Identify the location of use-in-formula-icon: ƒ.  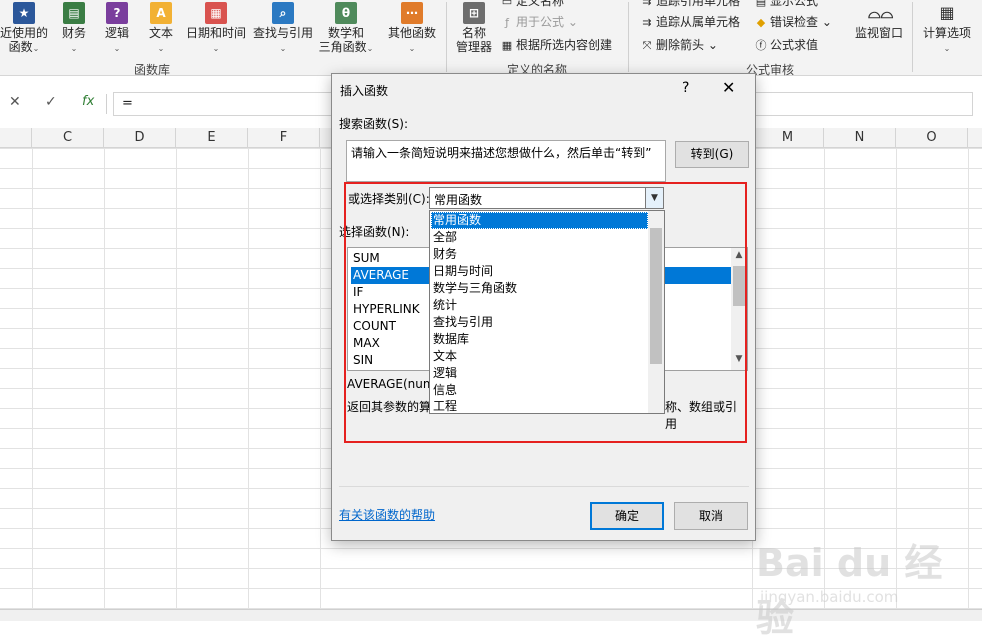
(507, 22).